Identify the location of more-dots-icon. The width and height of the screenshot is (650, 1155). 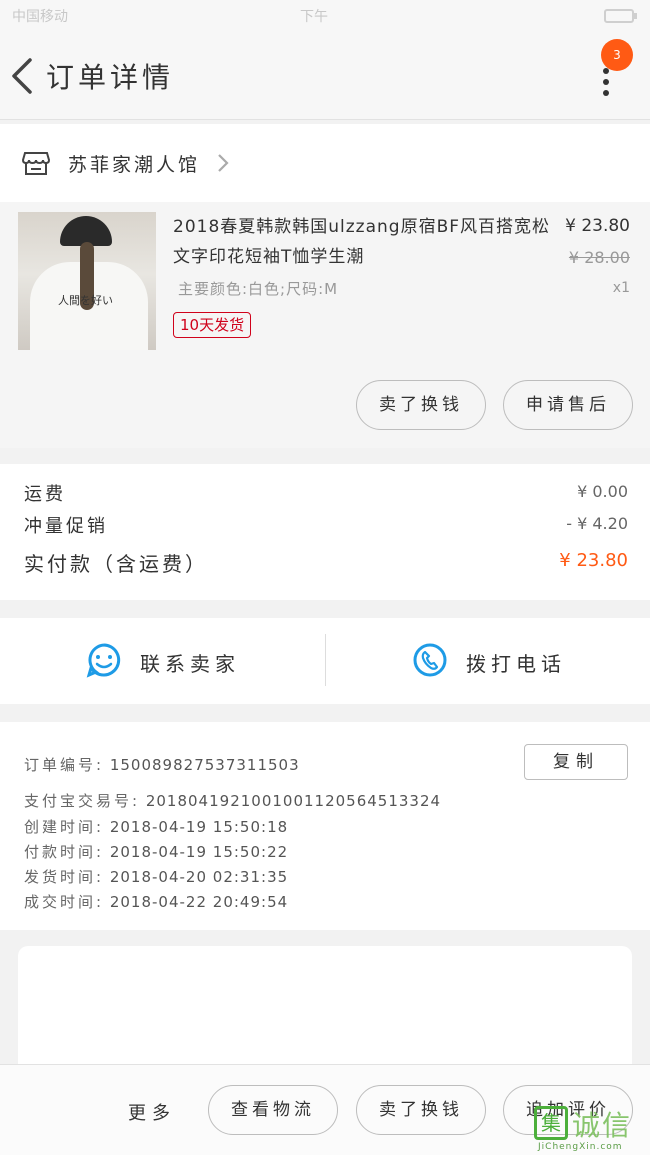
(606, 83).